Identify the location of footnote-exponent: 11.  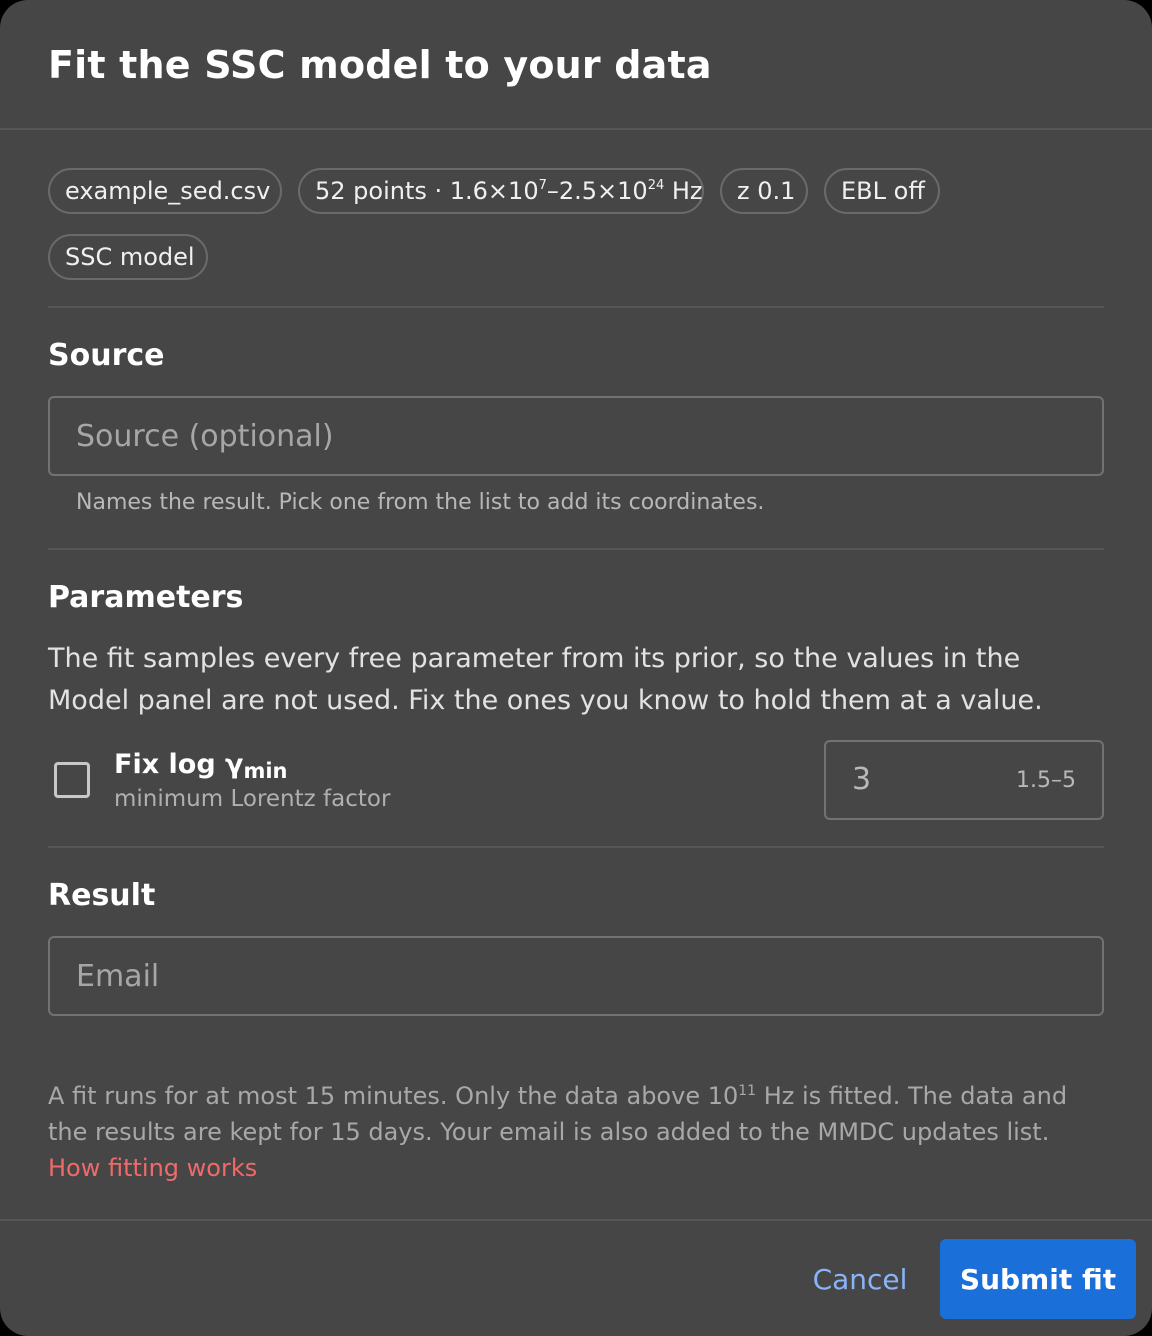
(747, 1091).